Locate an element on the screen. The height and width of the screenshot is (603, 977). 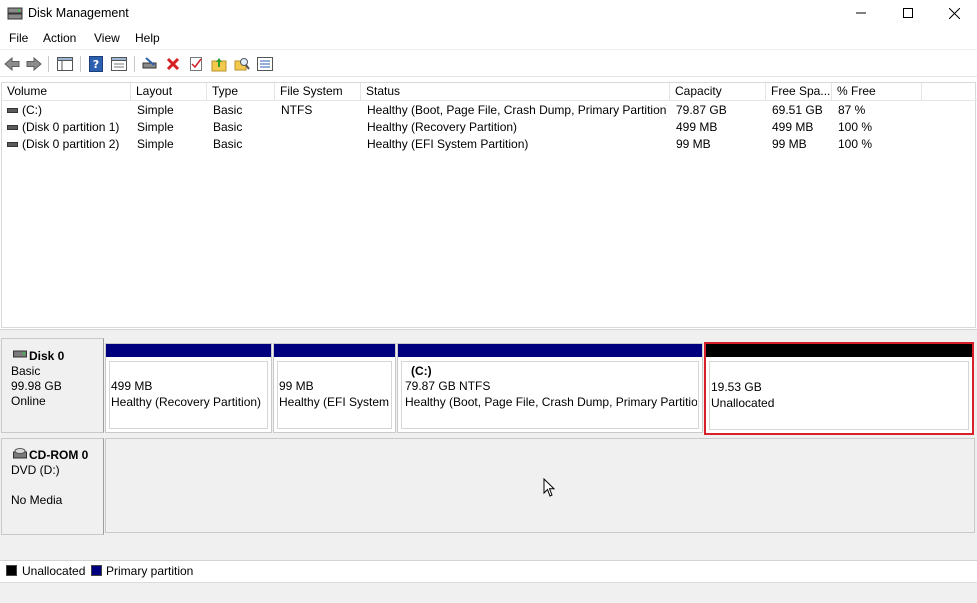
volume-status: Healthy (Recovery Partition) is located at coordinates (442, 127).